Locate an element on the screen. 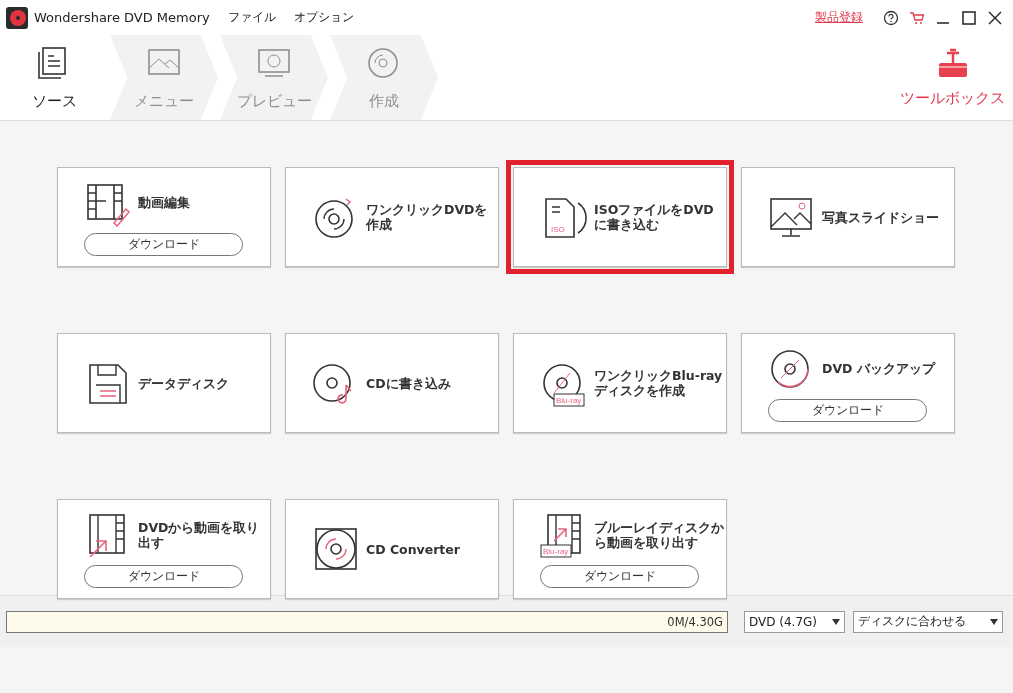 This screenshot has width=1013, height=693. menu-item: オプション is located at coordinates (323, 17).